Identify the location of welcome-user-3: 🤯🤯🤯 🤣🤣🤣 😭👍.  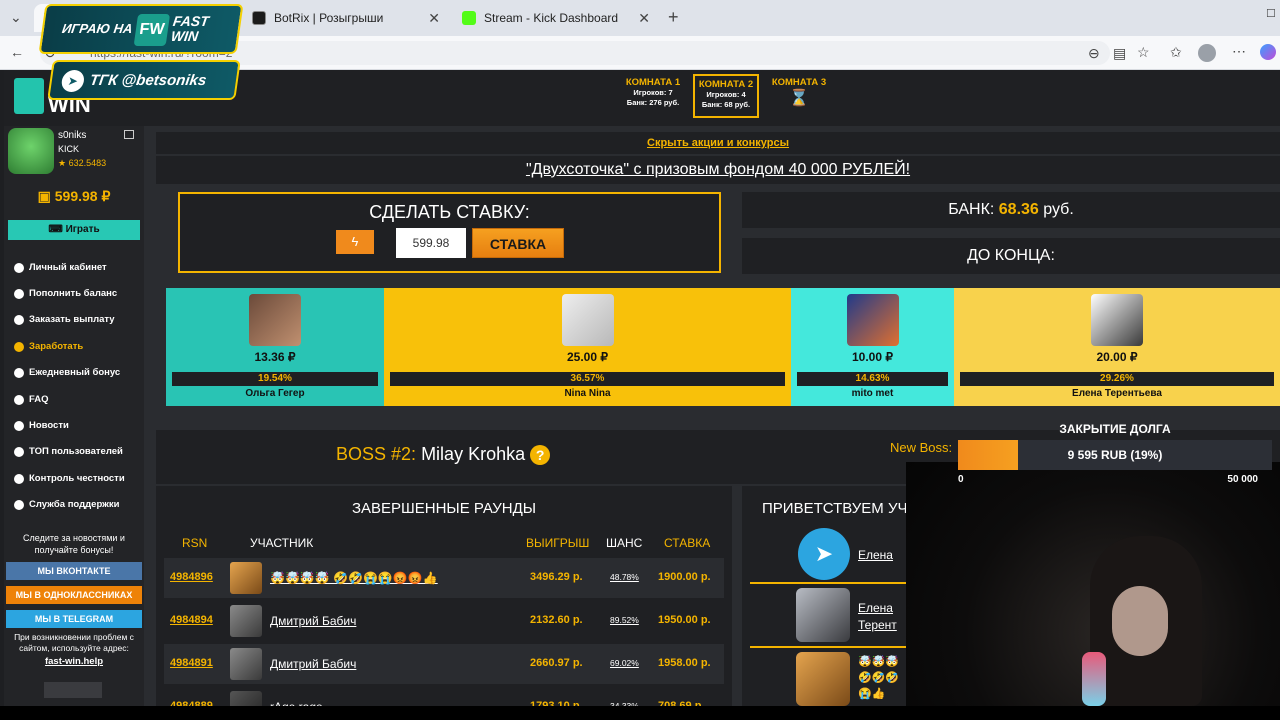
(885, 679).